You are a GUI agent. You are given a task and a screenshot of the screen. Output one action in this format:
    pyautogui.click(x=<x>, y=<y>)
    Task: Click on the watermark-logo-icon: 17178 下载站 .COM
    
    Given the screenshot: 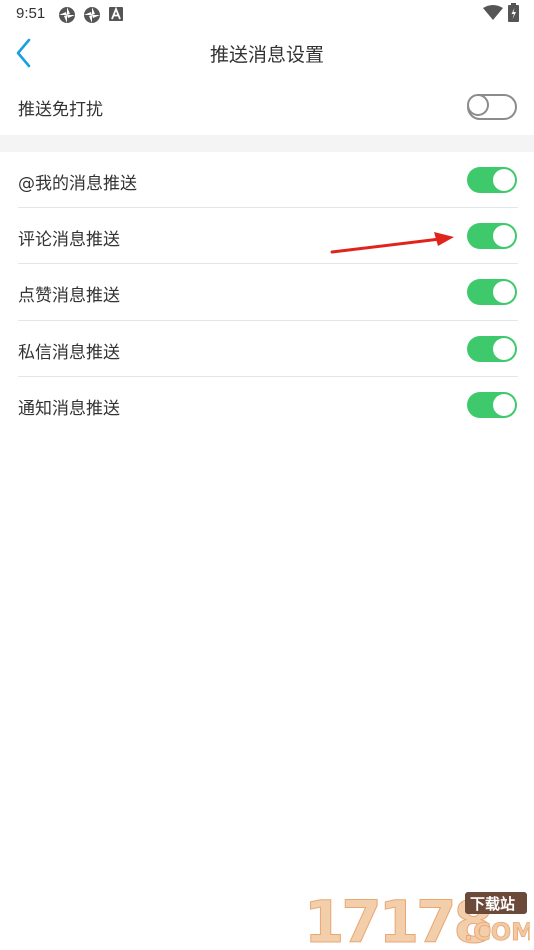 What is the action you would take?
    pyautogui.click(x=419, y=919)
    